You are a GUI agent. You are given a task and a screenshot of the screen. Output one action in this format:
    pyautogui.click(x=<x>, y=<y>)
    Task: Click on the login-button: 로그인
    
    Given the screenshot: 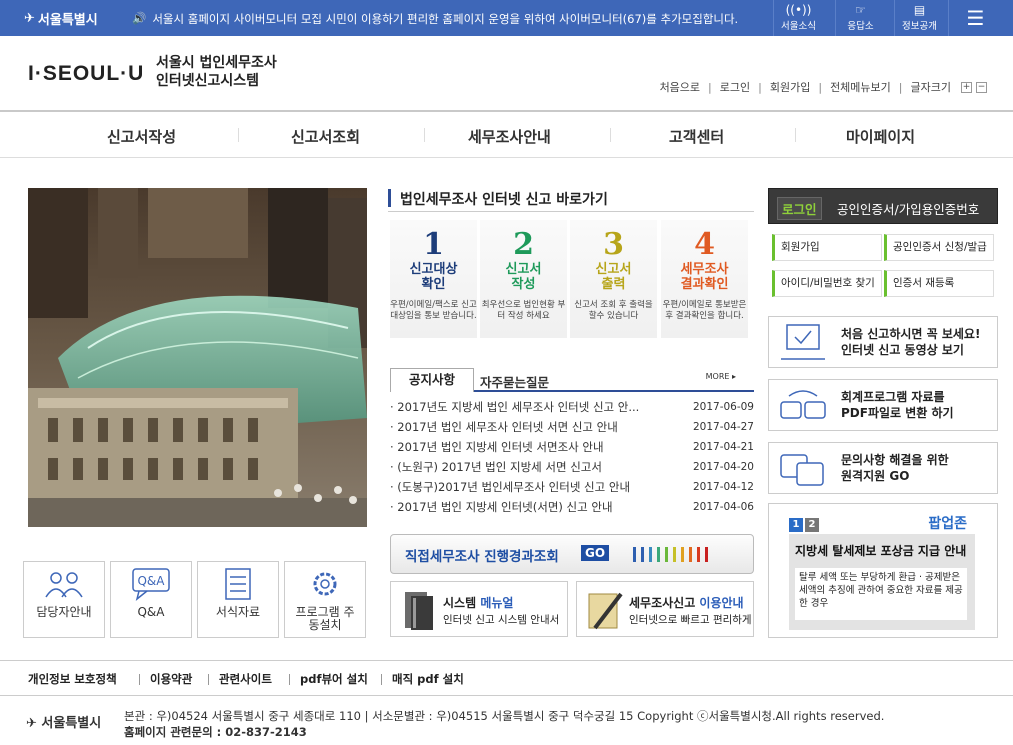 What is the action you would take?
    pyautogui.click(x=799, y=208)
    